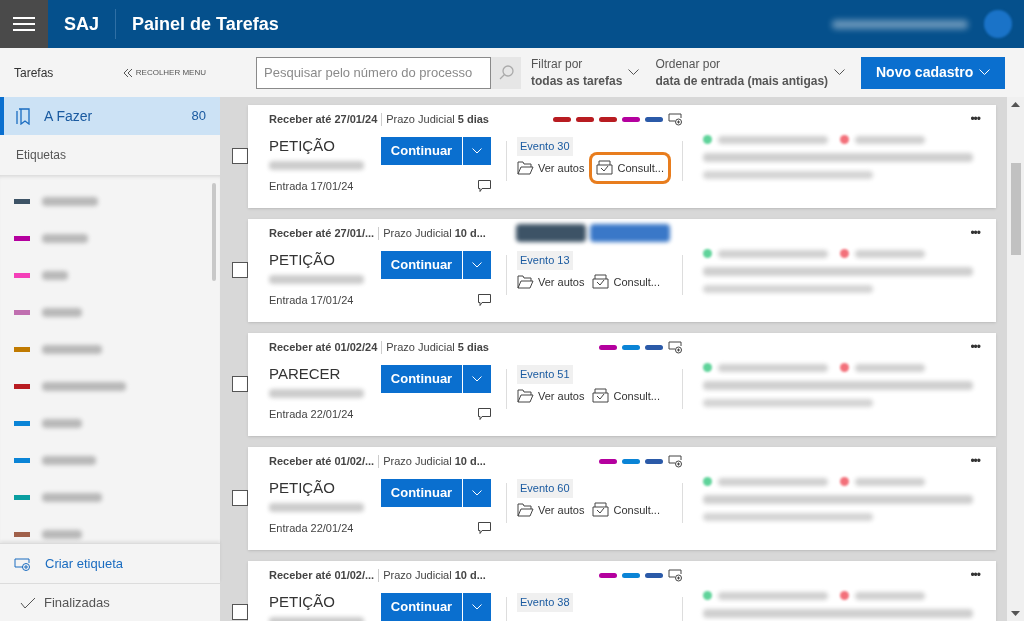 This screenshot has height=621, width=1024. I want to click on double-chevron-icon, so click(128, 72).